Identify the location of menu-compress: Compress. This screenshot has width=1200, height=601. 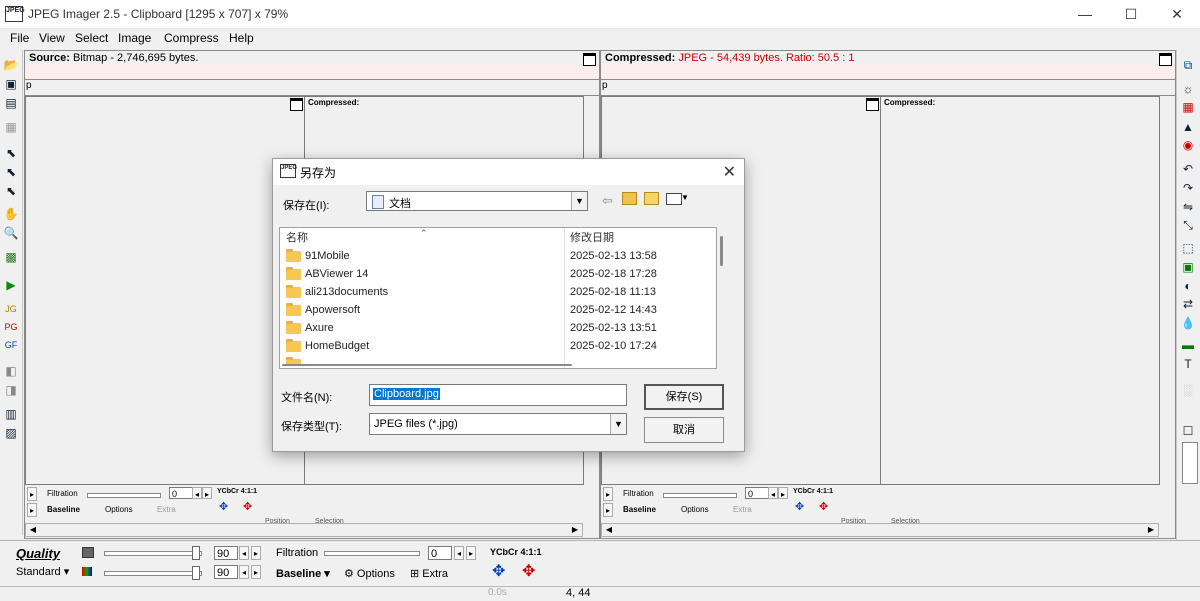
(191, 38).